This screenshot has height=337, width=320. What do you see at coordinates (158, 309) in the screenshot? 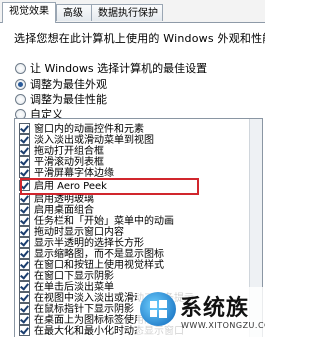
I see `windows-logo-icon` at bounding box center [158, 309].